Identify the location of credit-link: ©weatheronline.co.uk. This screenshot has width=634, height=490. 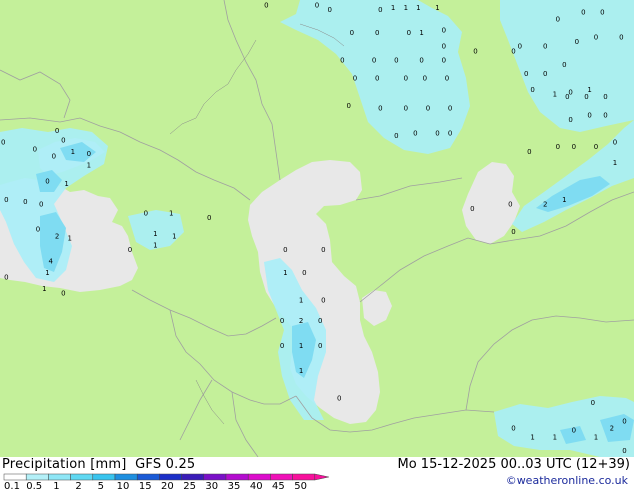
(567, 480).